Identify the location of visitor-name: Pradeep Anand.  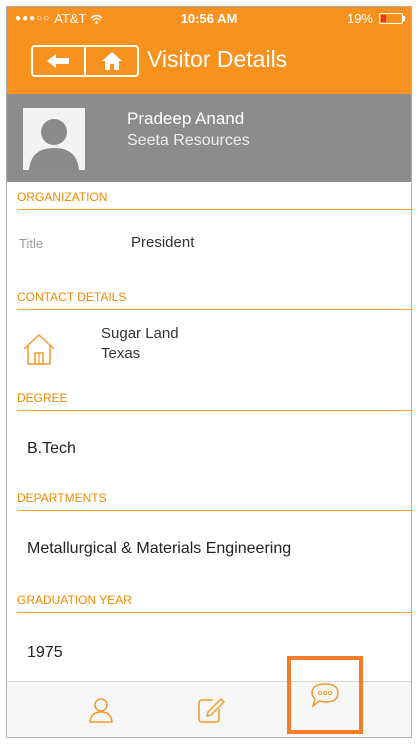
(186, 118).